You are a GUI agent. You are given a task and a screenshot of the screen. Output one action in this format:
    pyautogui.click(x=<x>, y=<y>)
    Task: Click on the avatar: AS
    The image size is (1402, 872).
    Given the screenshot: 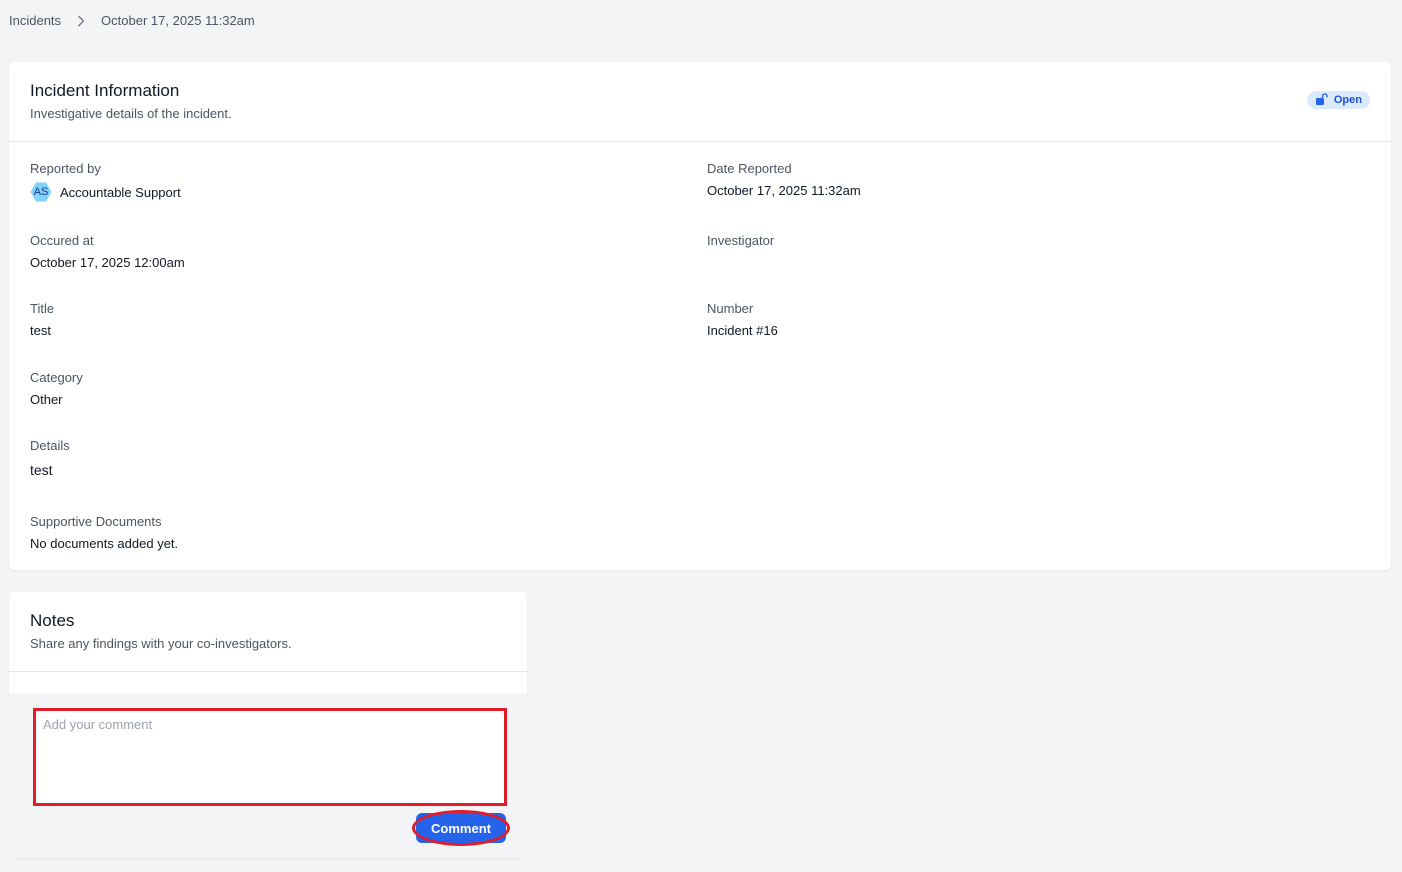 What is the action you would take?
    pyautogui.click(x=41, y=192)
    